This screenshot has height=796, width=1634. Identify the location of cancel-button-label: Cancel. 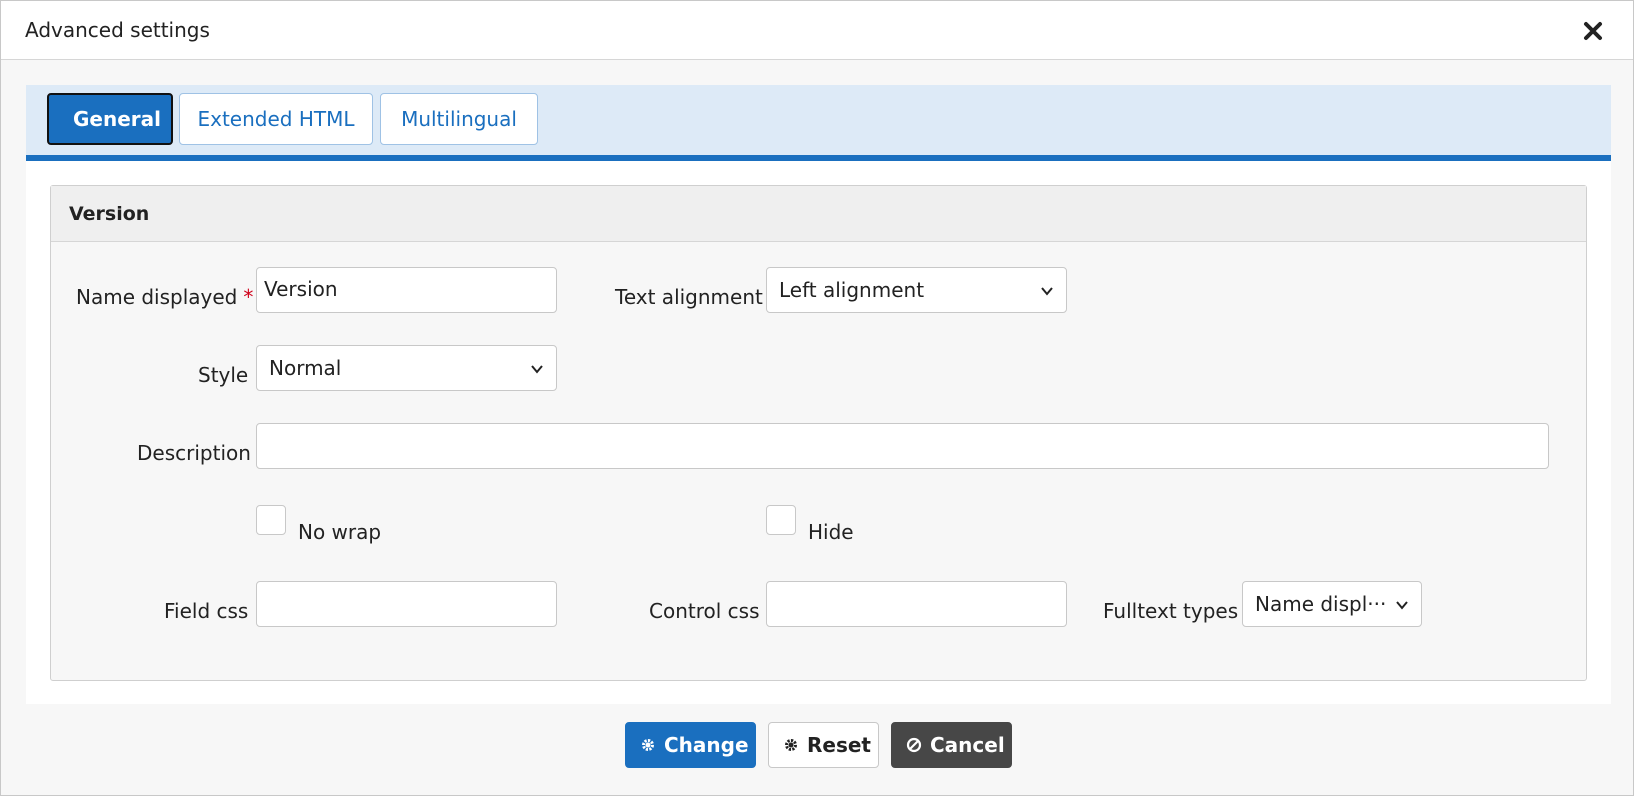
(967, 745).